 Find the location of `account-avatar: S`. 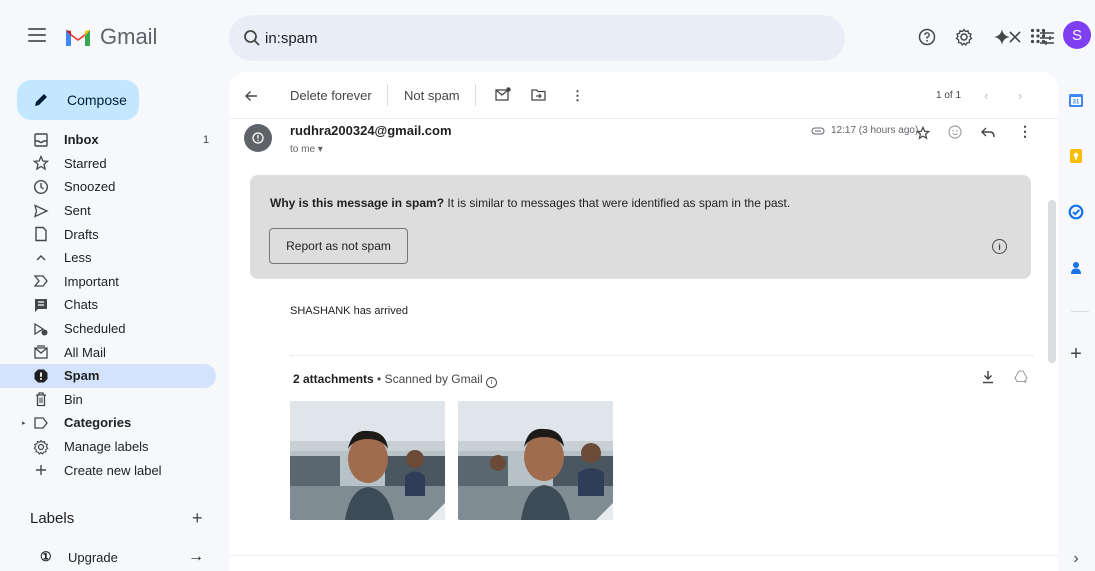

account-avatar: S is located at coordinates (1077, 35).